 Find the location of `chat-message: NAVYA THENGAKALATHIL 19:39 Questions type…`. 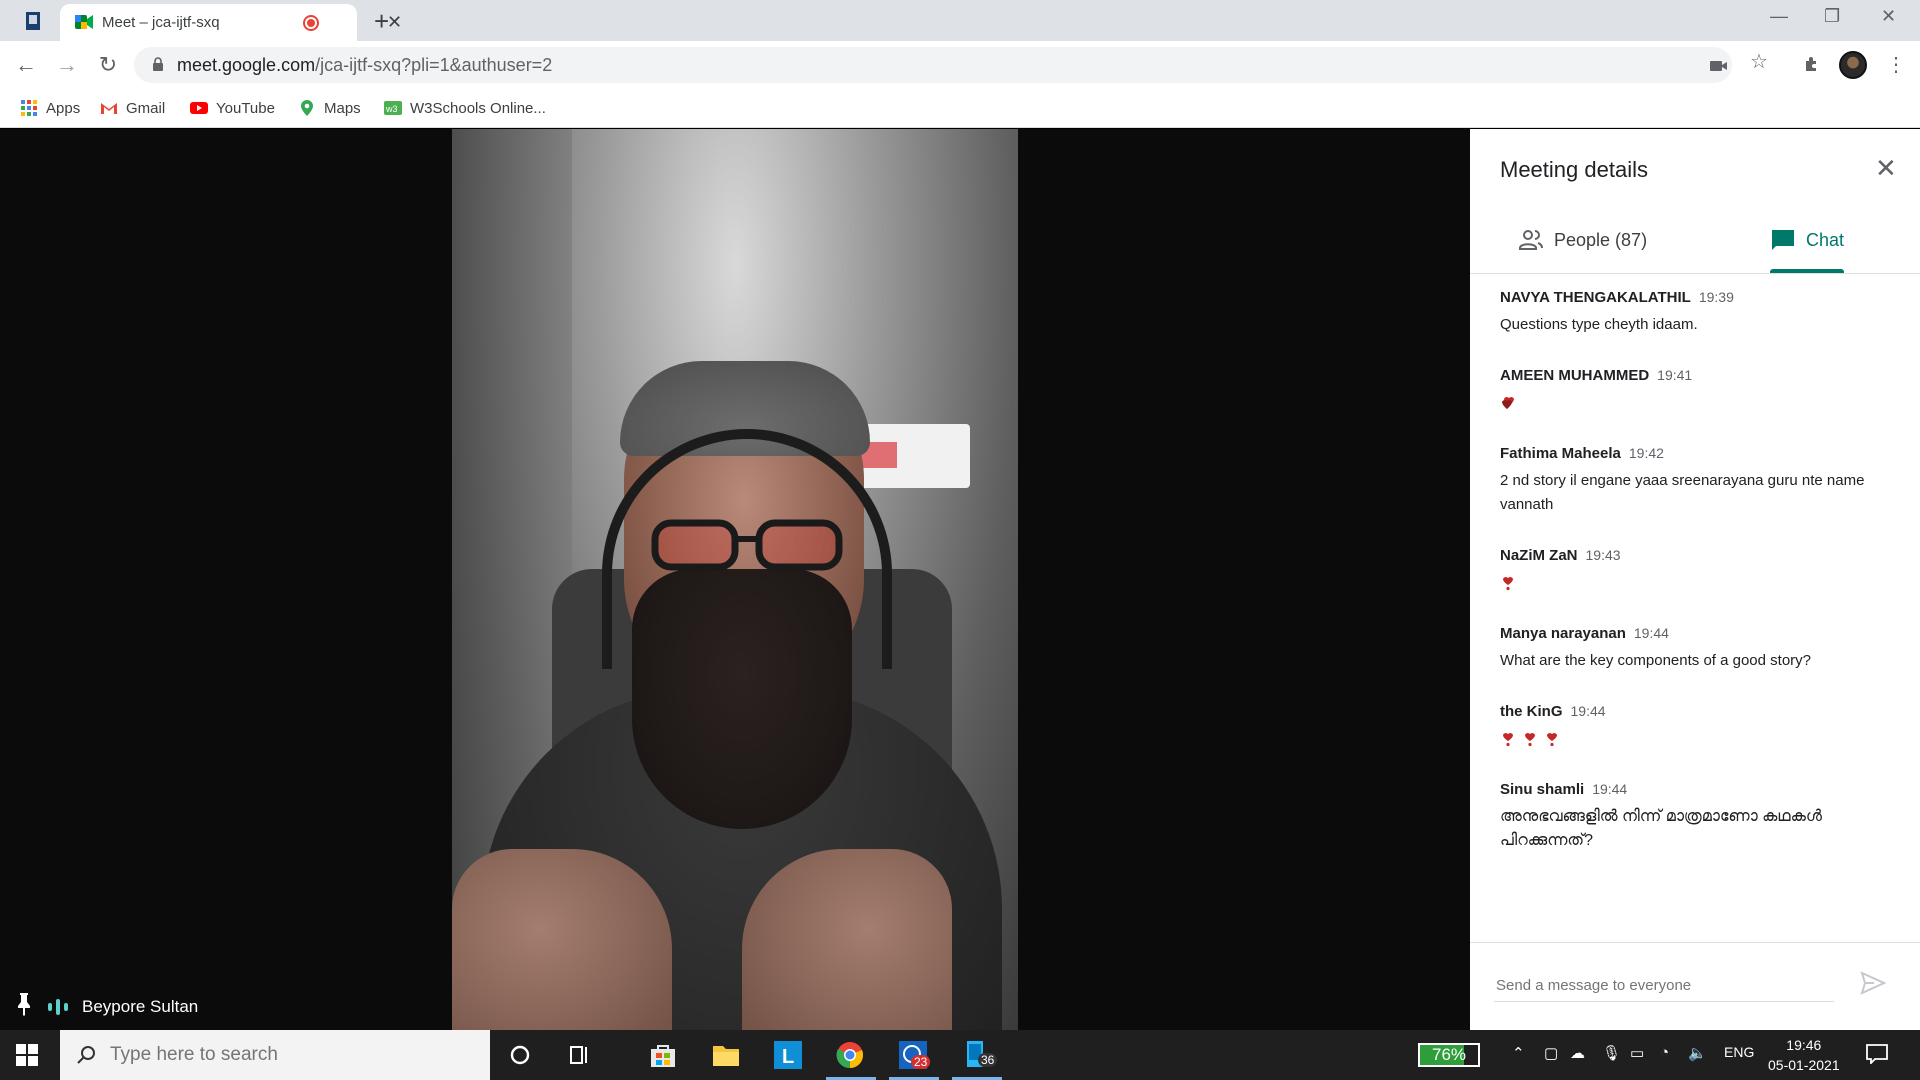

chat-message: NAVYA THENGAKALATHIL 19:39 Questions type… is located at coordinates (1705, 313).